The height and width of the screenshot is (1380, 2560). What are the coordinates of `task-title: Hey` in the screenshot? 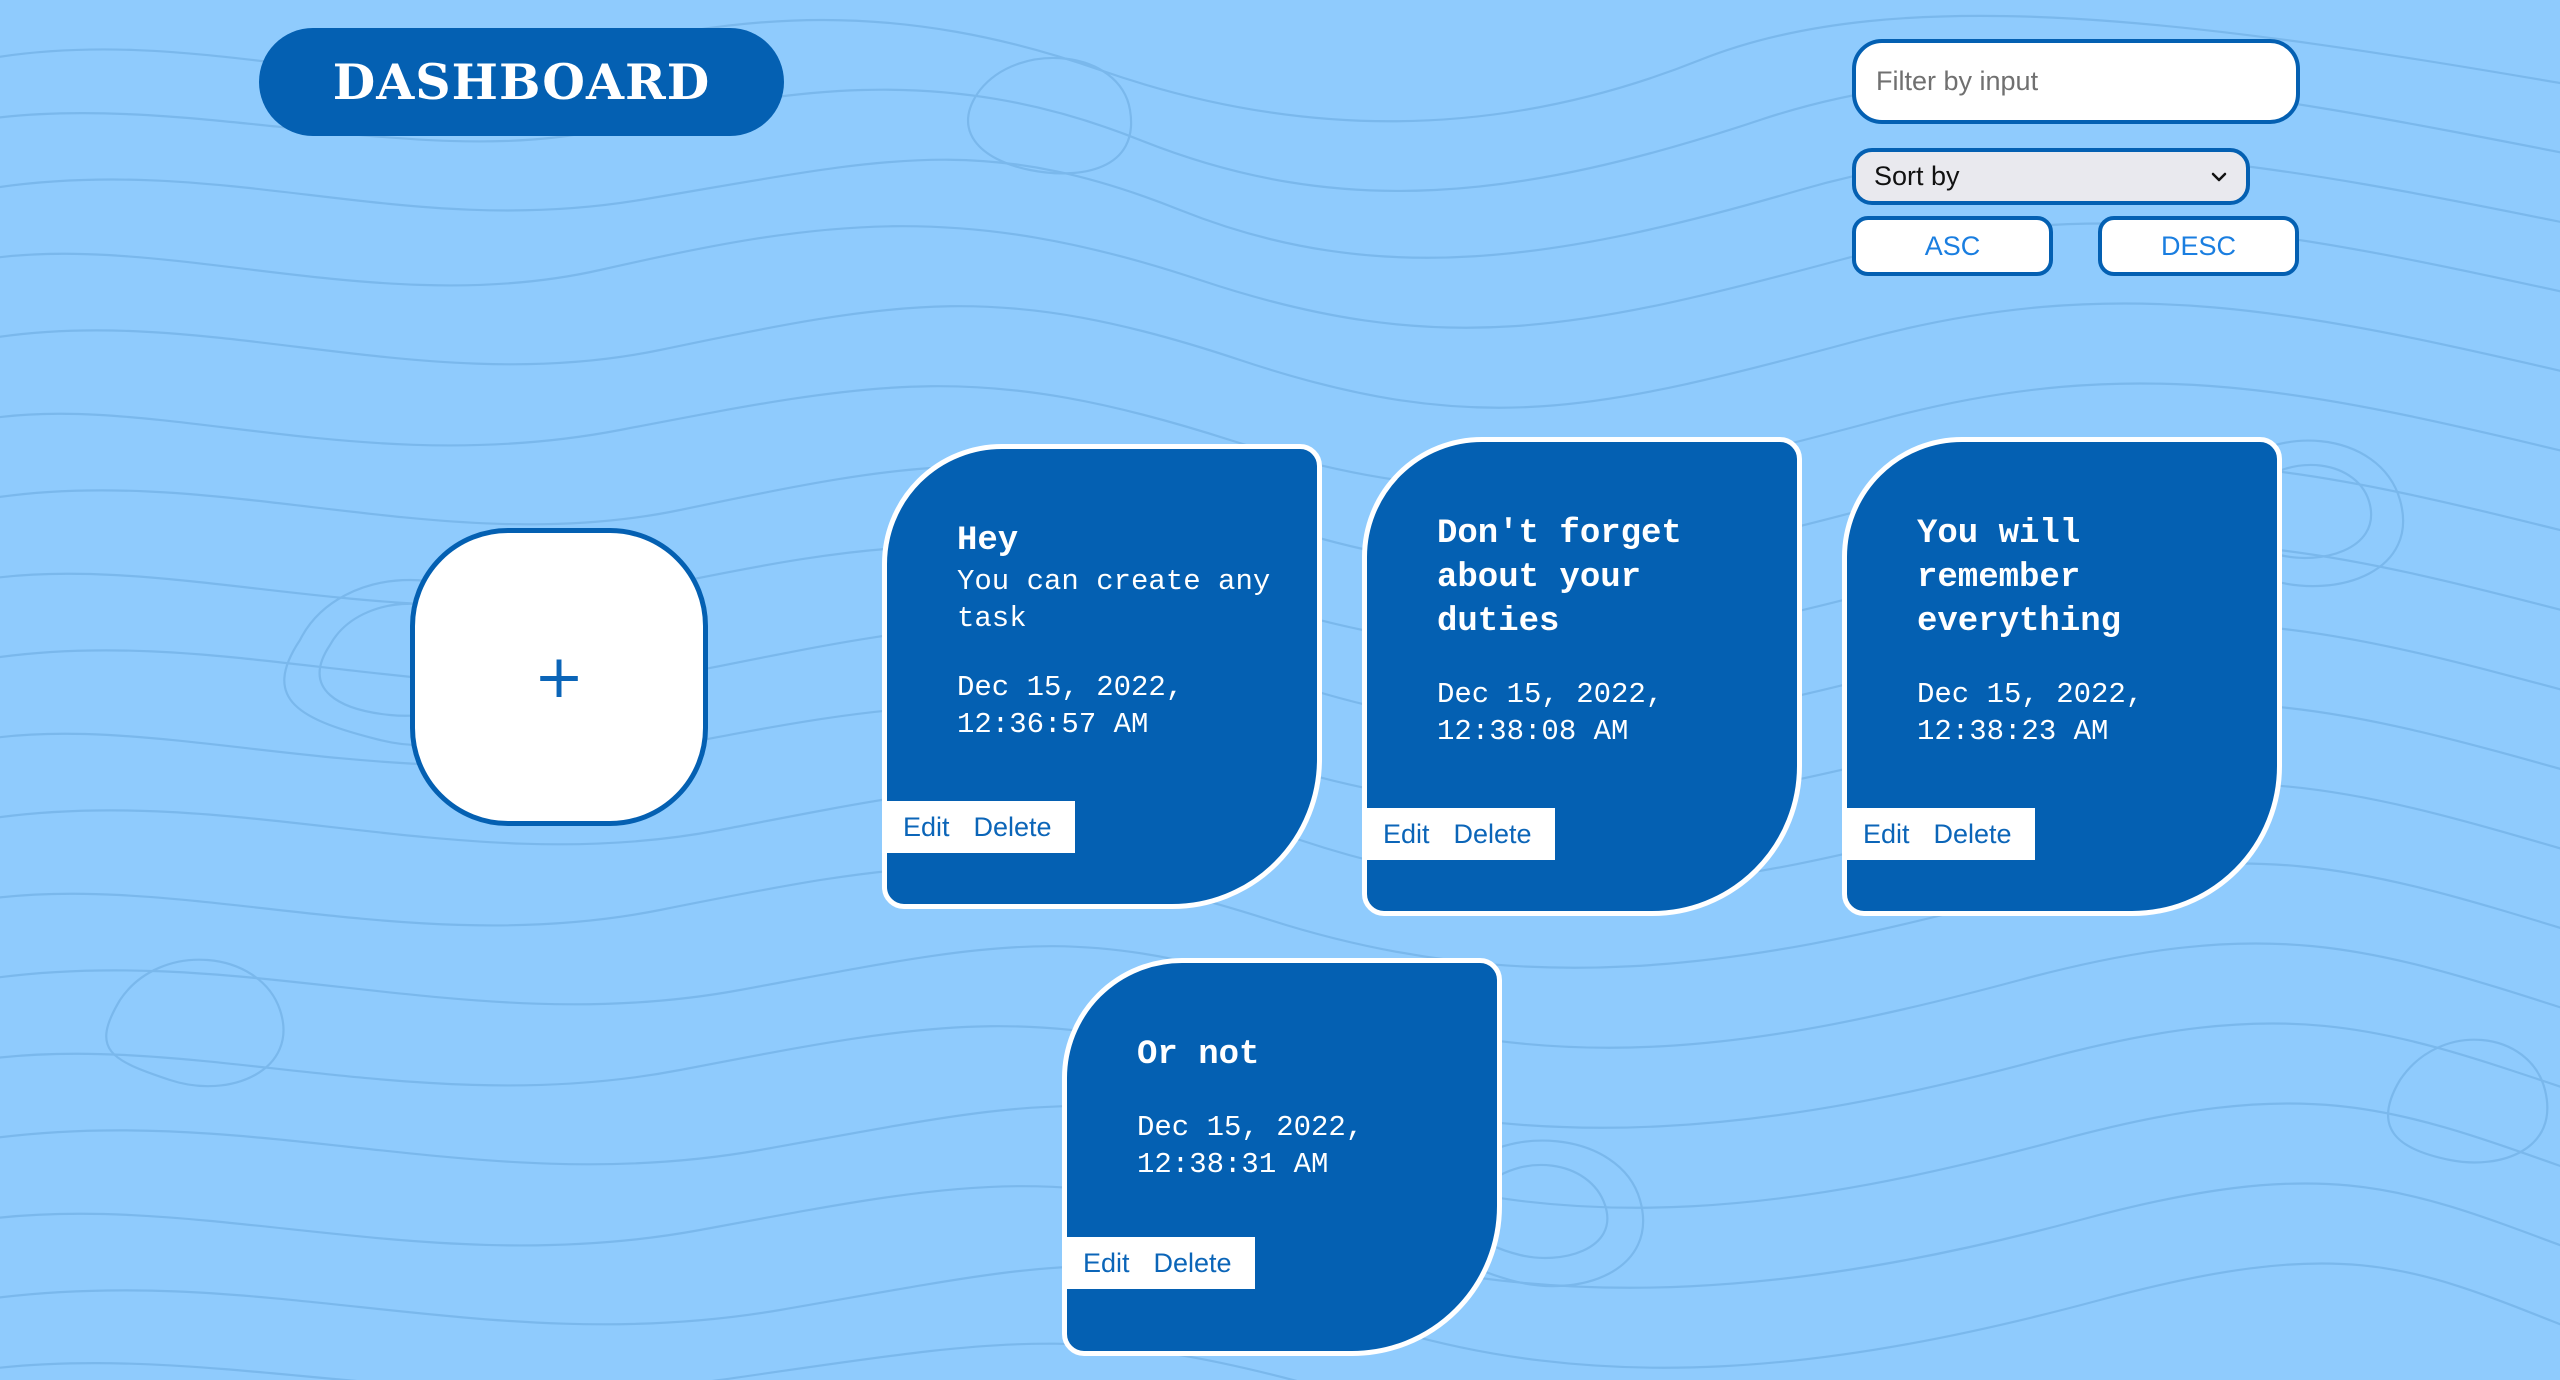 It's located at (988, 541).